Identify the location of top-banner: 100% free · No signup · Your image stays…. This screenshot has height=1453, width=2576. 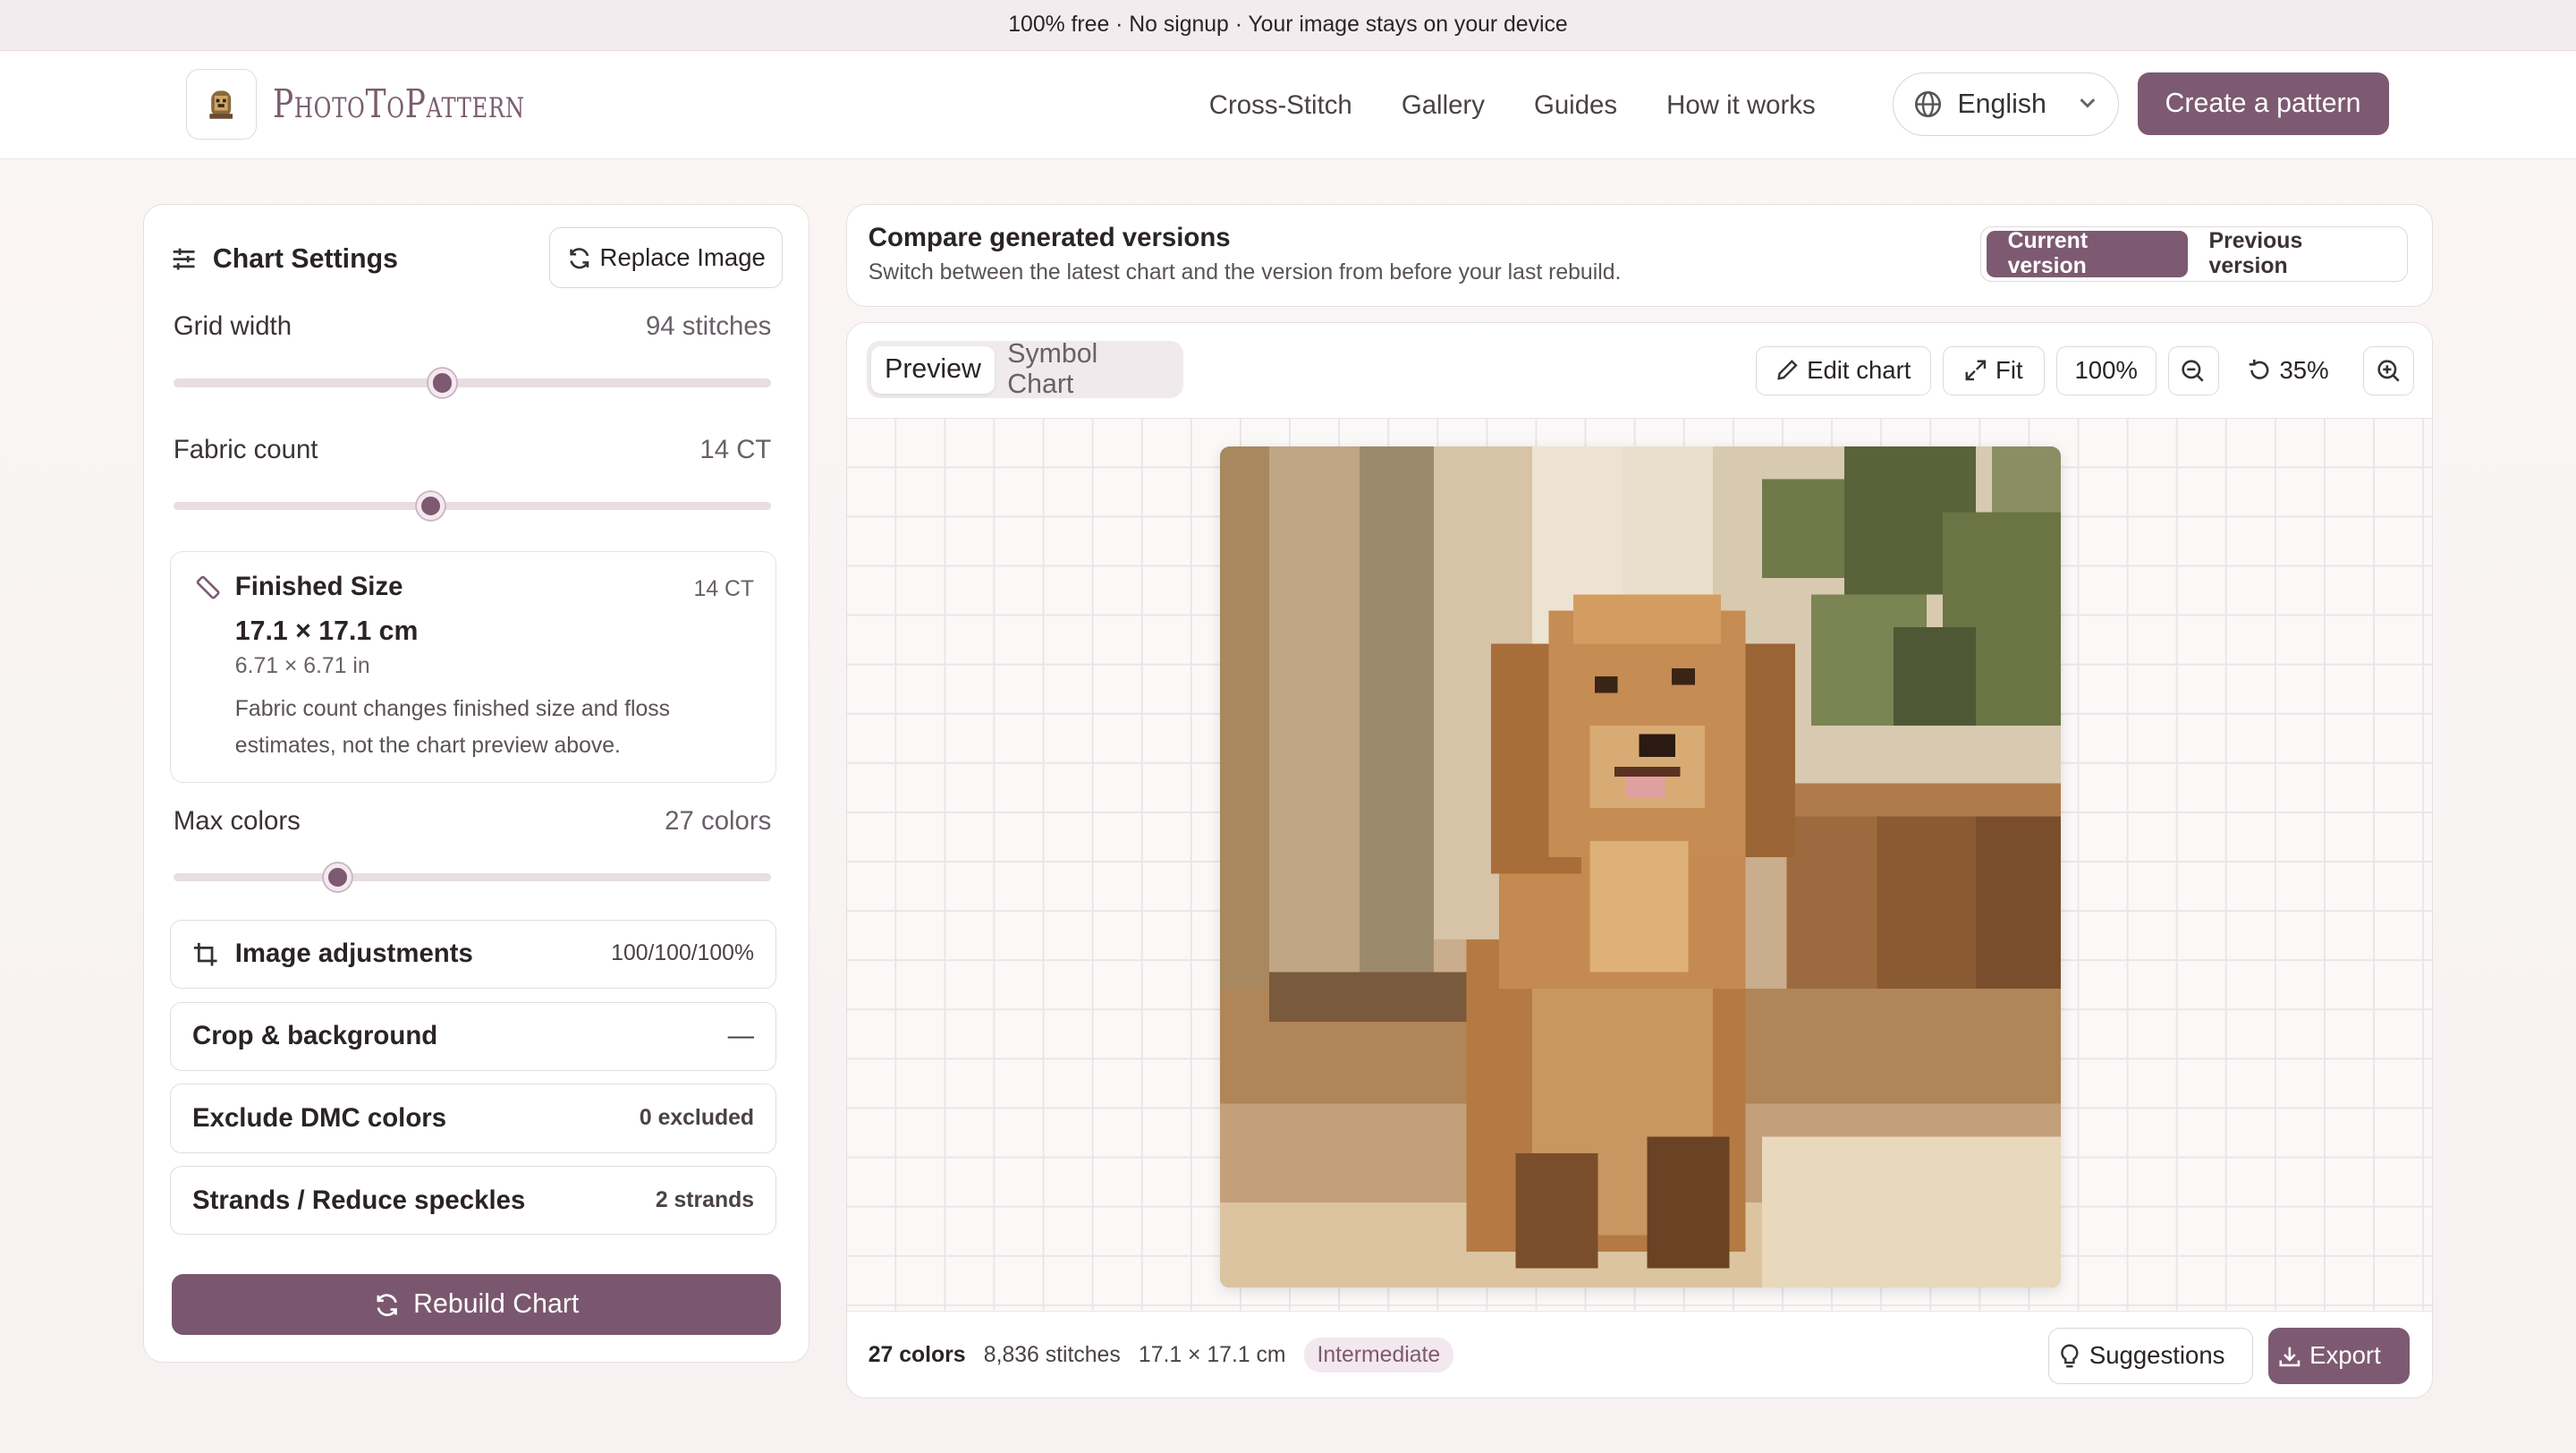
(1288, 25).